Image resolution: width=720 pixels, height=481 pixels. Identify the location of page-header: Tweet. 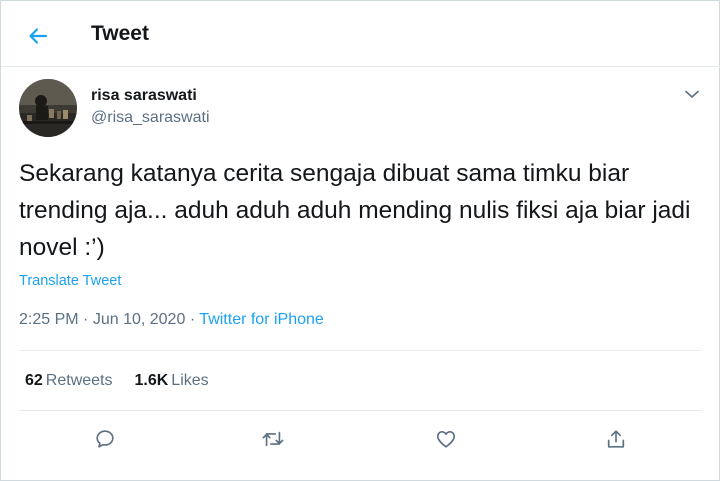
(360, 34).